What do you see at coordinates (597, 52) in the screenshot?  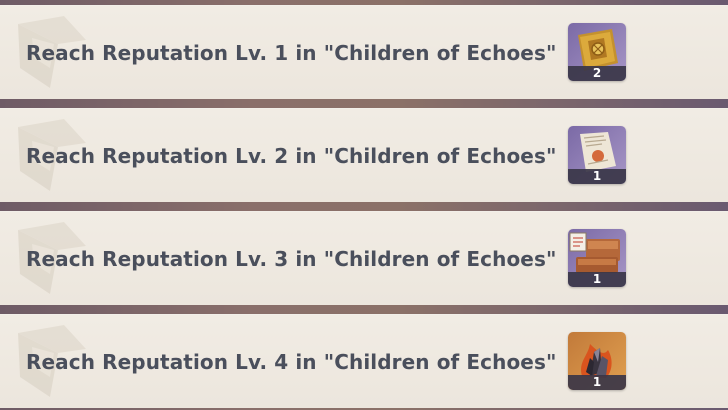 I see `reward-item: 2` at bounding box center [597, 52].